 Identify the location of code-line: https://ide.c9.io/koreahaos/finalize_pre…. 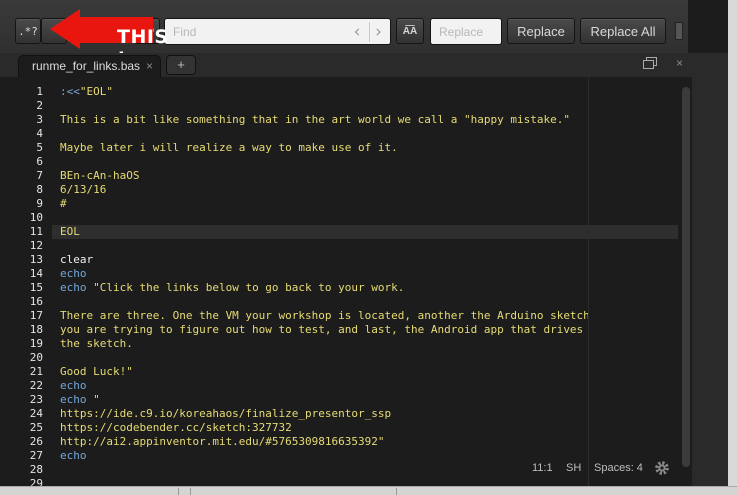
(225, 414).